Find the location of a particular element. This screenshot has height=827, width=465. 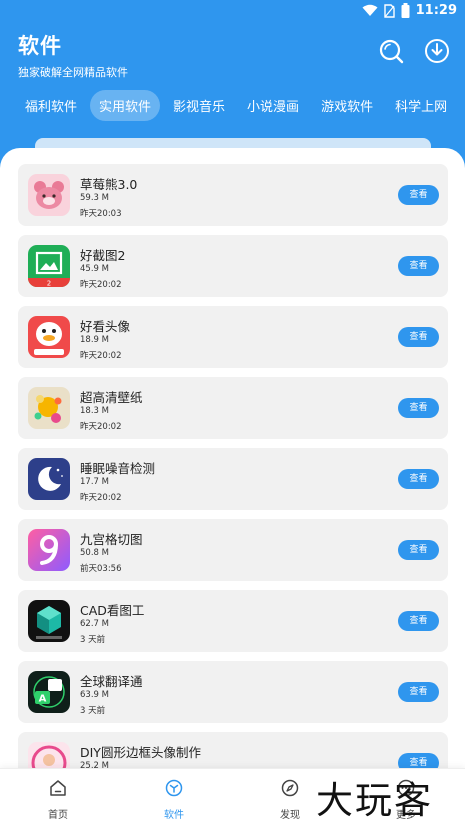

list-item: A 全球翻译通 63.9 M 3 天前 查看 is located at coordinates (233, 692).